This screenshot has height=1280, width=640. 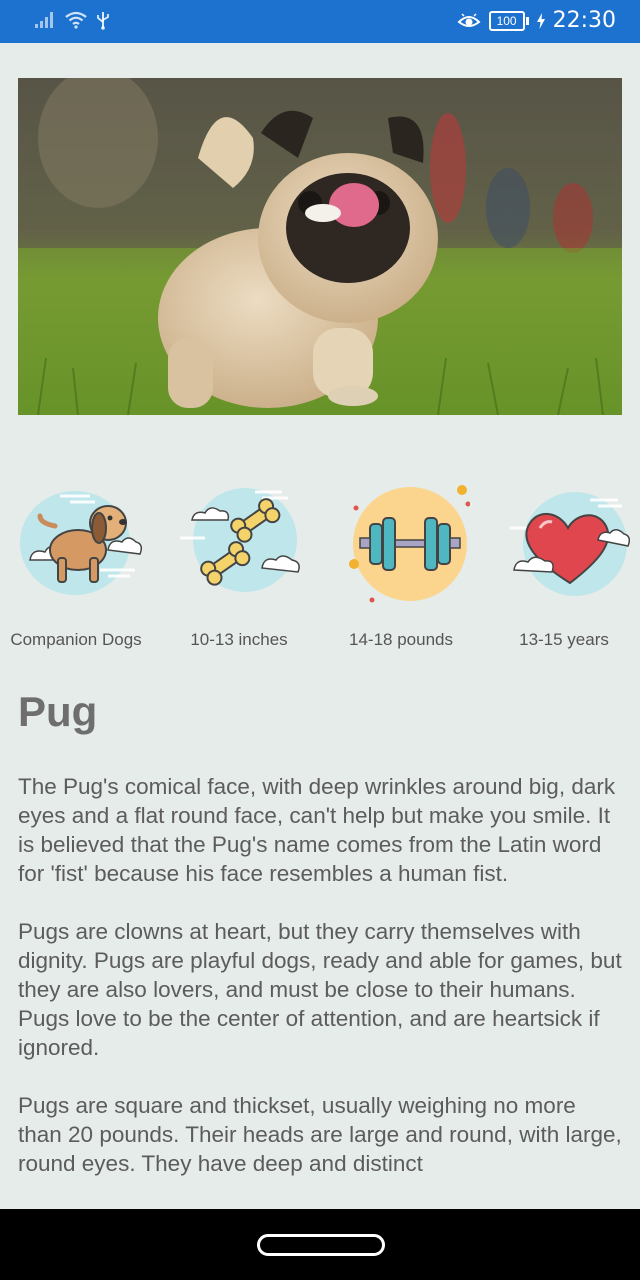 What do you see at coordinates (103, 21) in the screenshot?
I see `usb-icon` at bounding box center [103, 21].